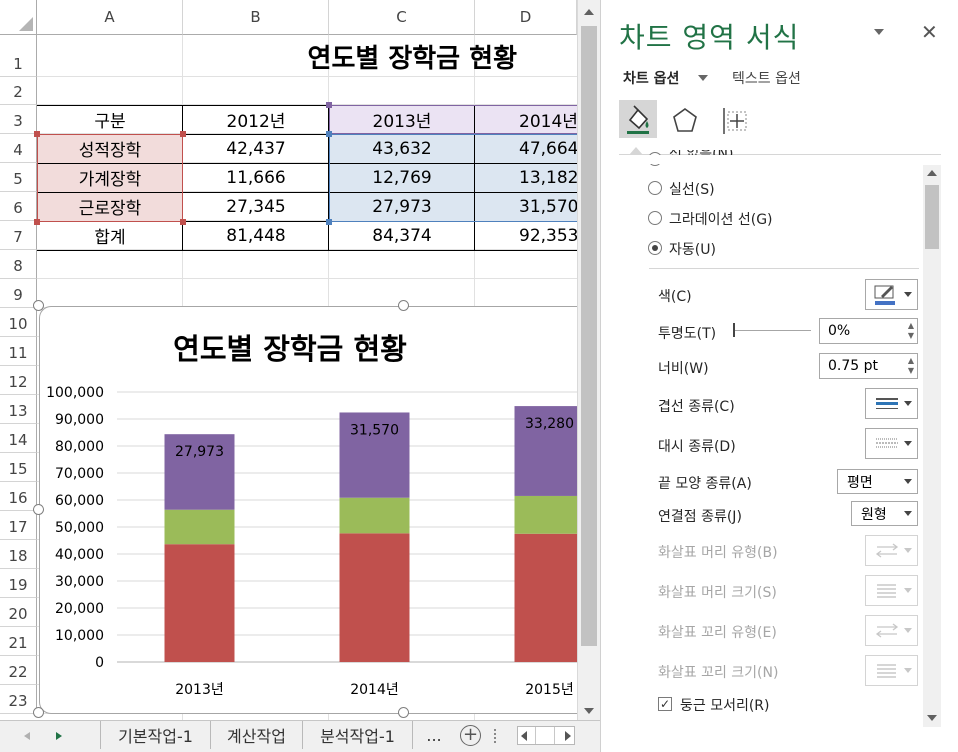 The height and width of the screenshot is (752, 958). I want to click on data-label: 31,570, so click(374, 430).